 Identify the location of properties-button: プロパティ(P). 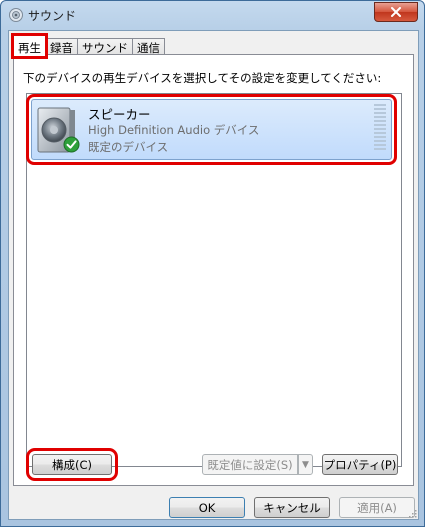
(360, 464).